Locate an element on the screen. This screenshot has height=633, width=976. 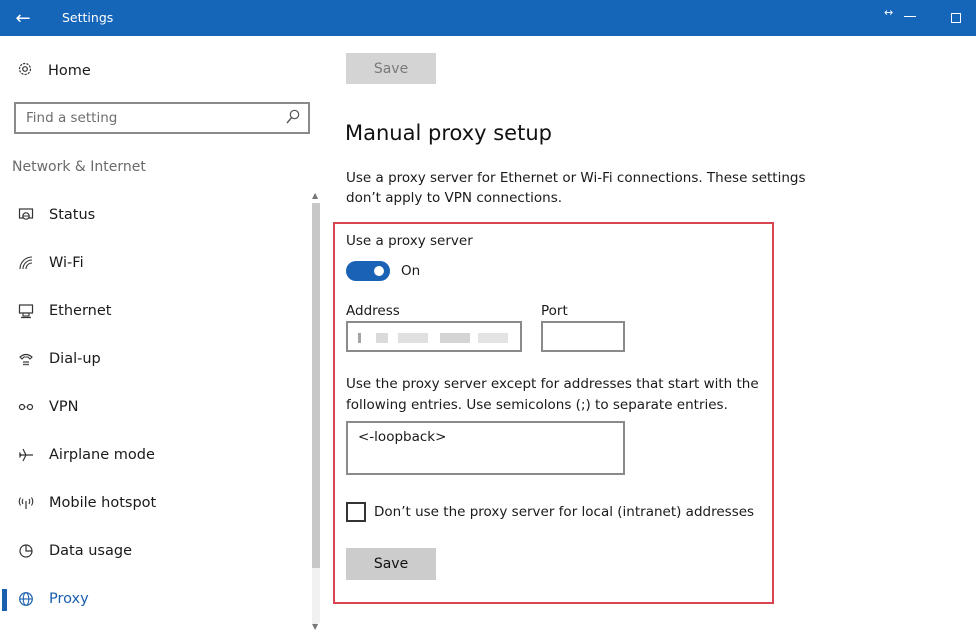
address-field is located at coordinates (434, 336).